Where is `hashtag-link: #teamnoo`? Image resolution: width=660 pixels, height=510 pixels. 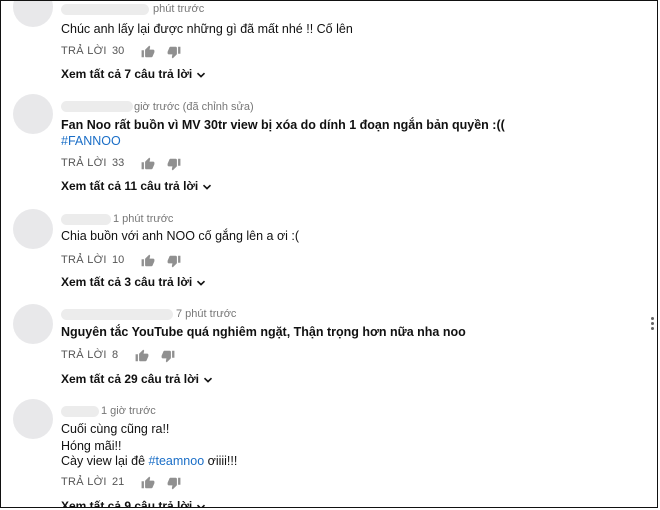
hashtag-link: #teamnoo is located at coordinates (177, 461).